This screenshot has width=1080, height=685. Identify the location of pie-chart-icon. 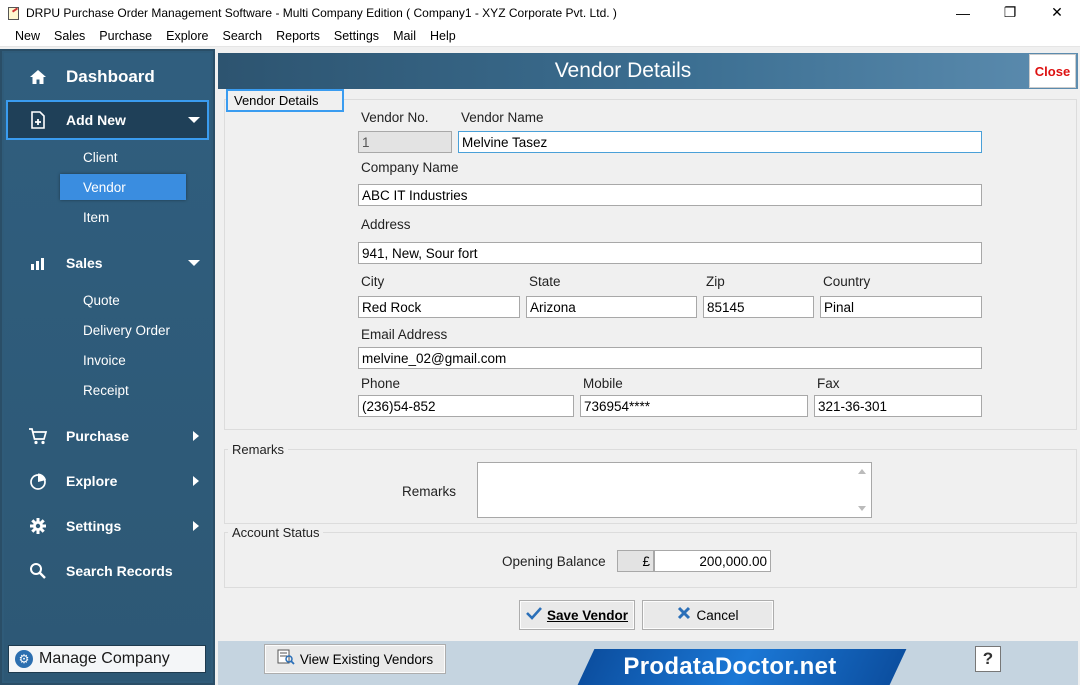
(38, 481).